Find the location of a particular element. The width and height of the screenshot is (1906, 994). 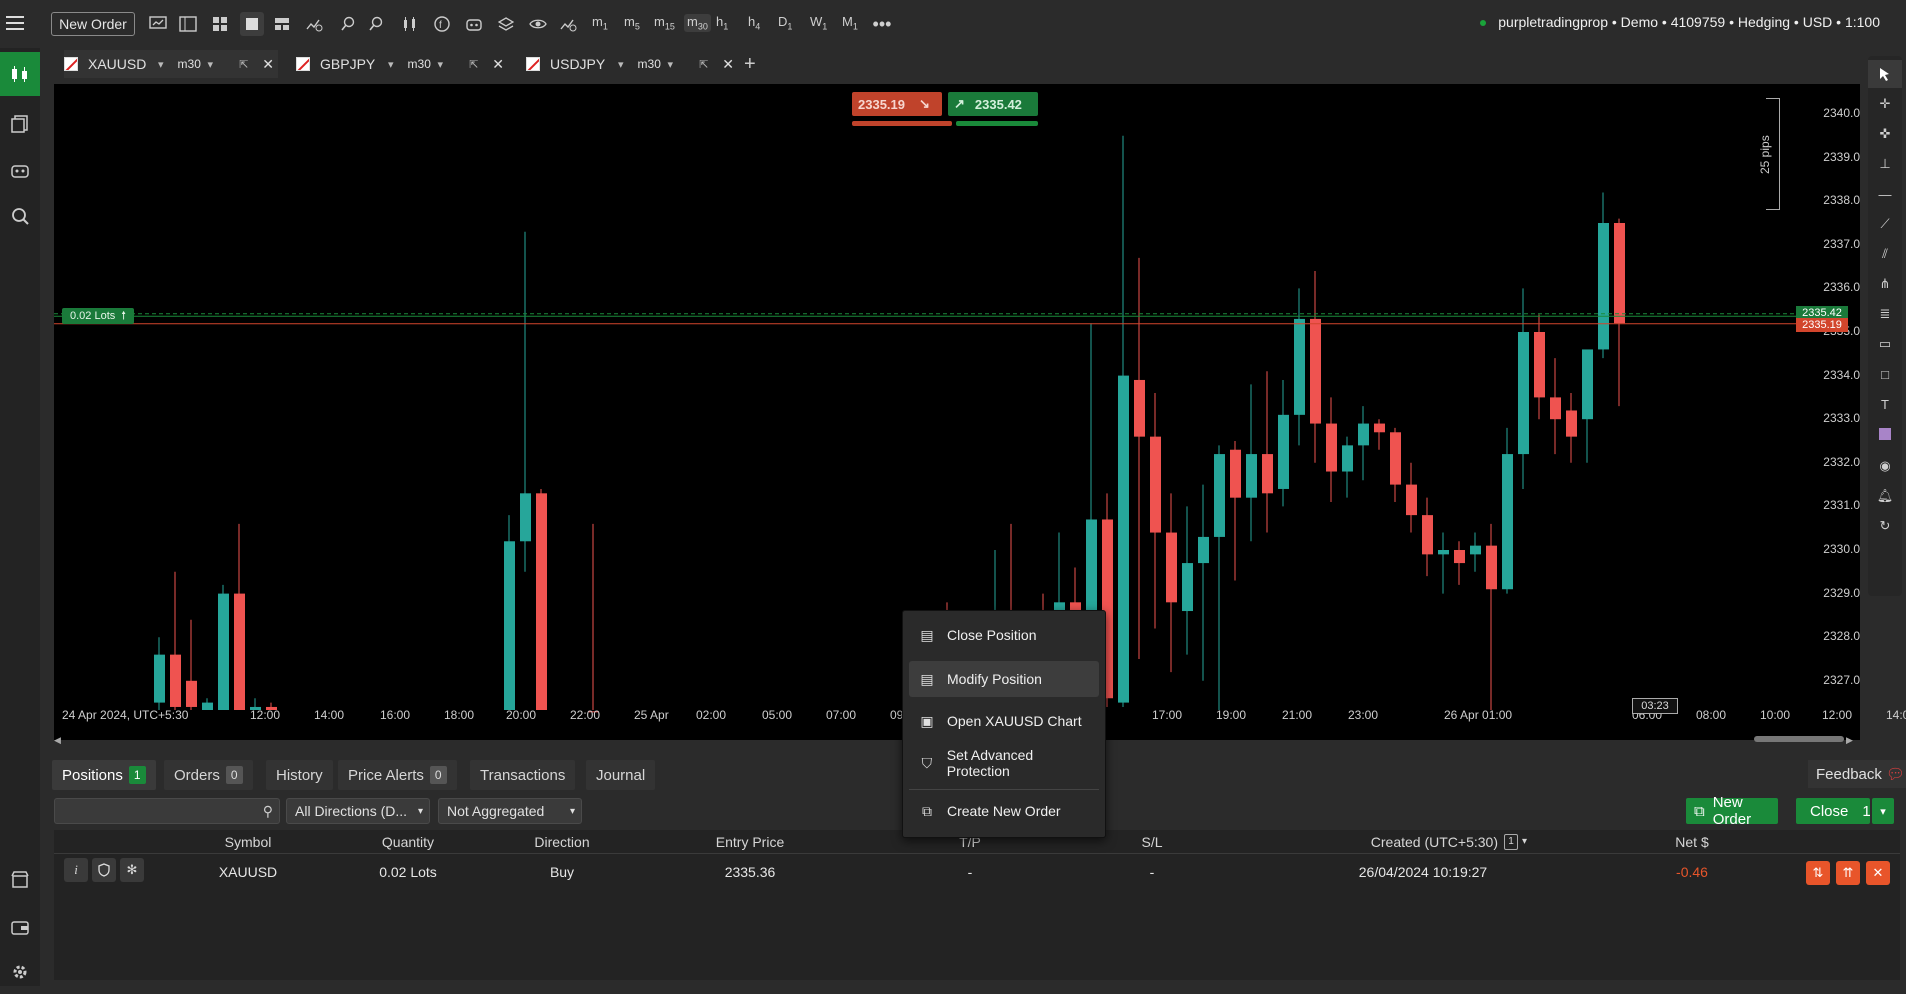

crosshair-plus-icon: ✜ is located at coordinates (1885, 134).